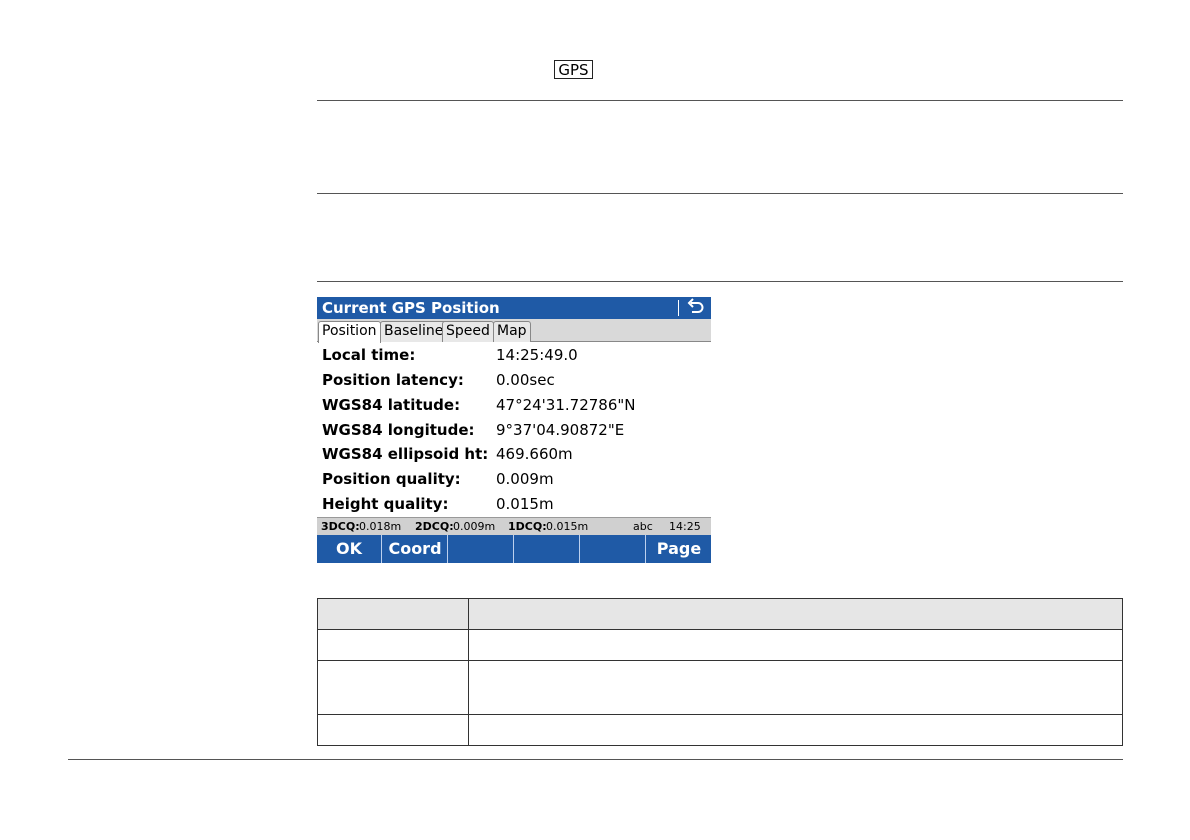  I want to click on field-label: Position quality:, so click(391, 479).